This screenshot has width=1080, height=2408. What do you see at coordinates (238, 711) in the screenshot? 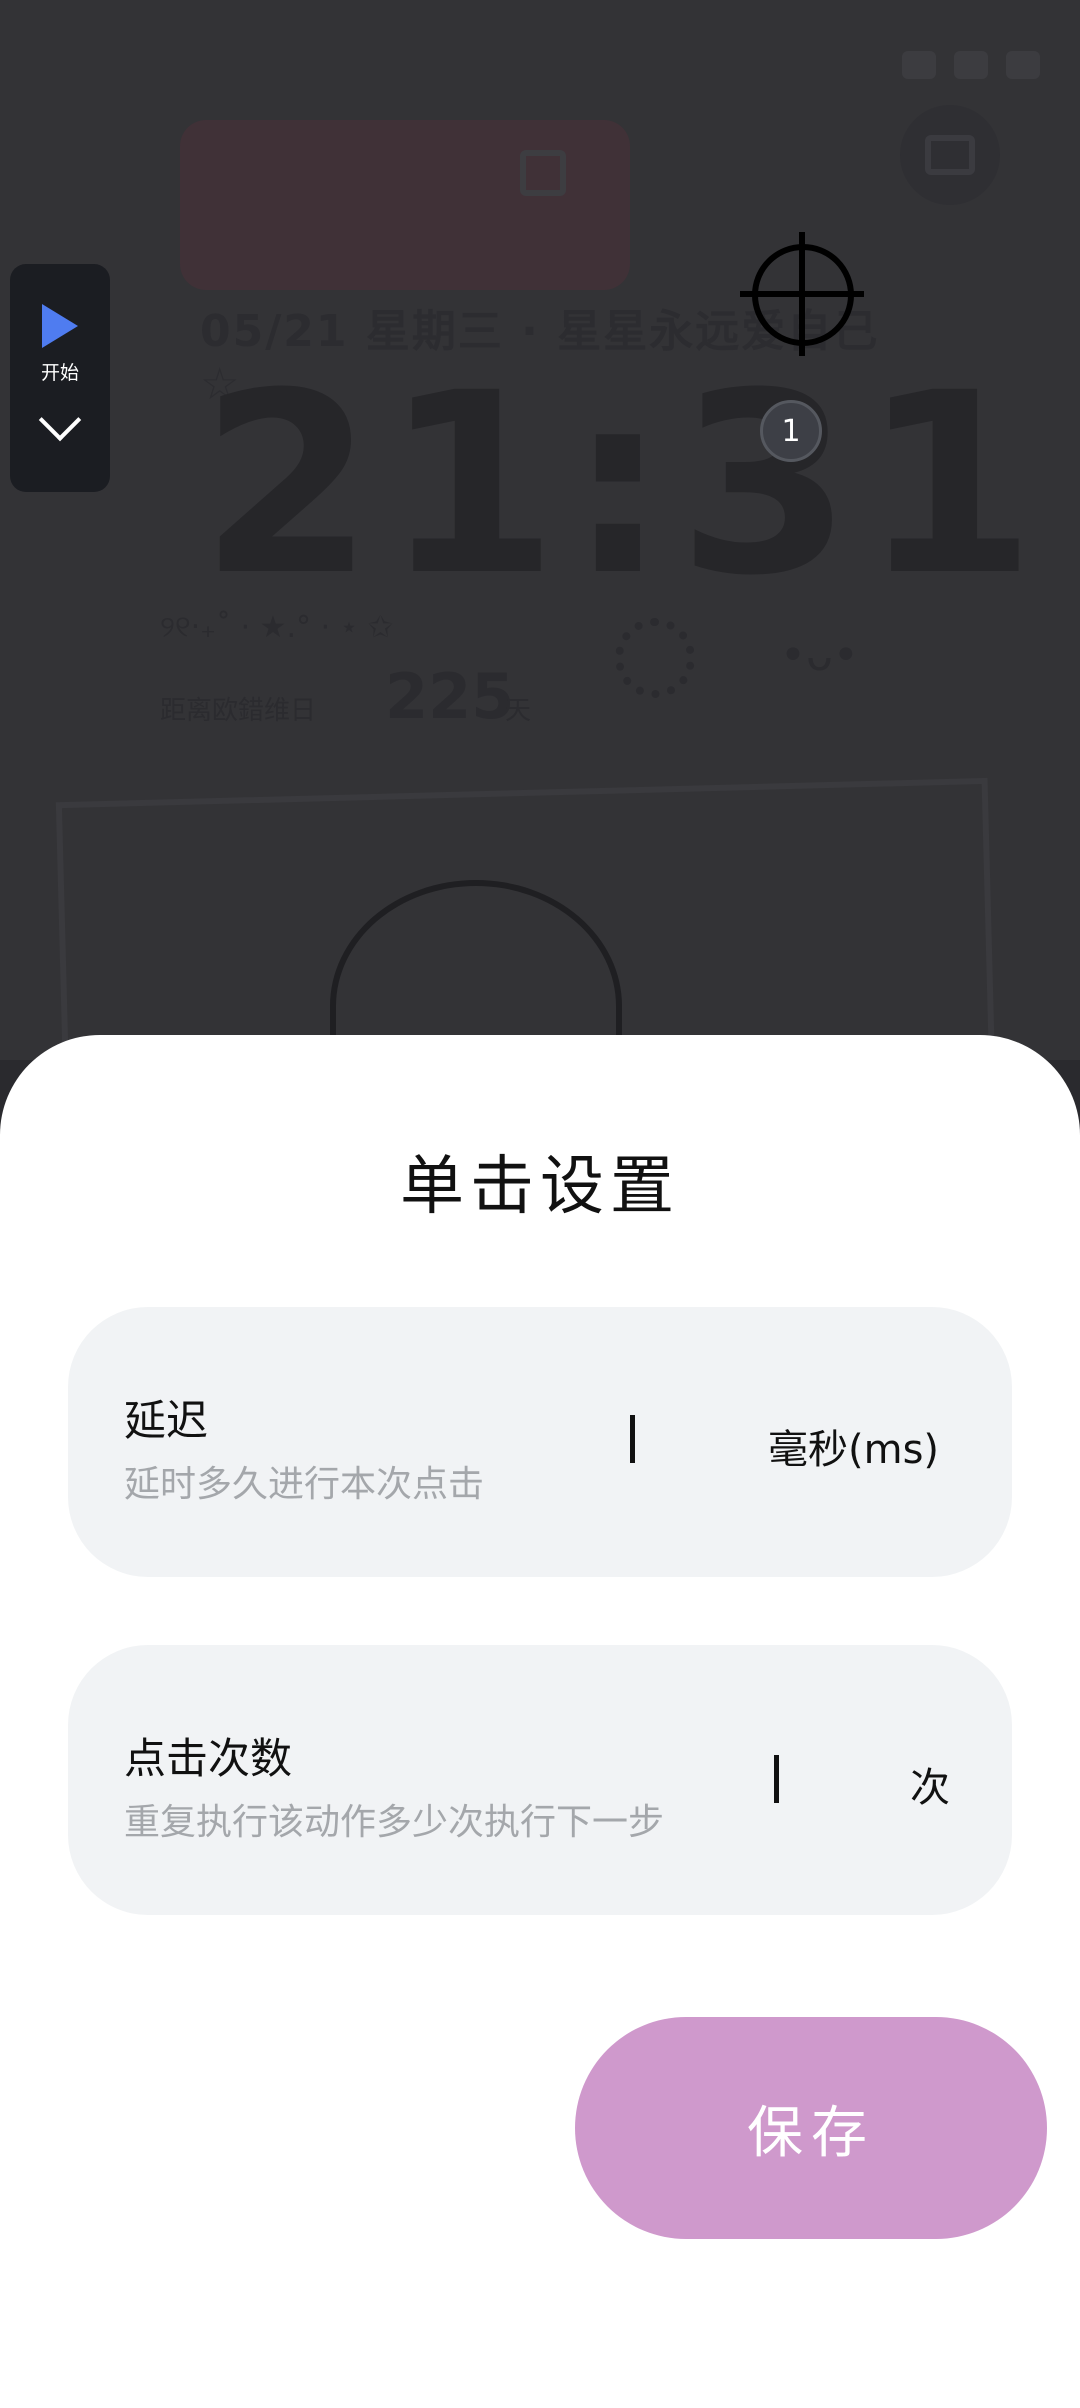
I see `countdown-label: 距离欧錯维日` at bounding box center [238, 711].